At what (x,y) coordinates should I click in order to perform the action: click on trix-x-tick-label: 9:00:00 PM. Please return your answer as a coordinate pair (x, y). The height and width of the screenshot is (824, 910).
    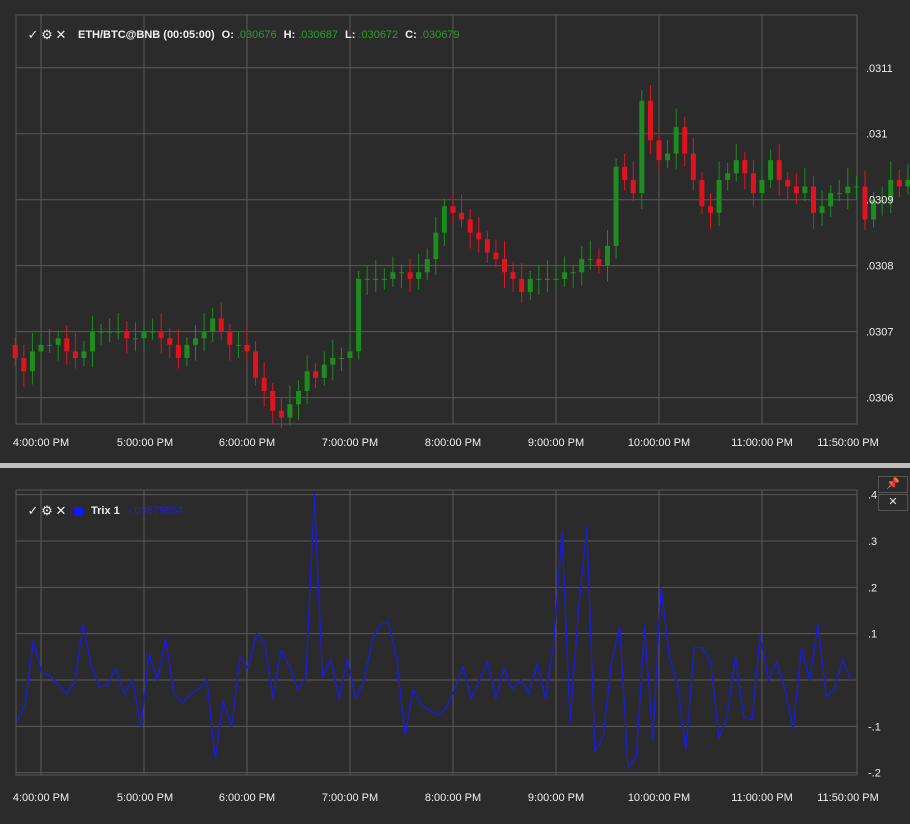
    Looking at the image, I should click on (556, 798).